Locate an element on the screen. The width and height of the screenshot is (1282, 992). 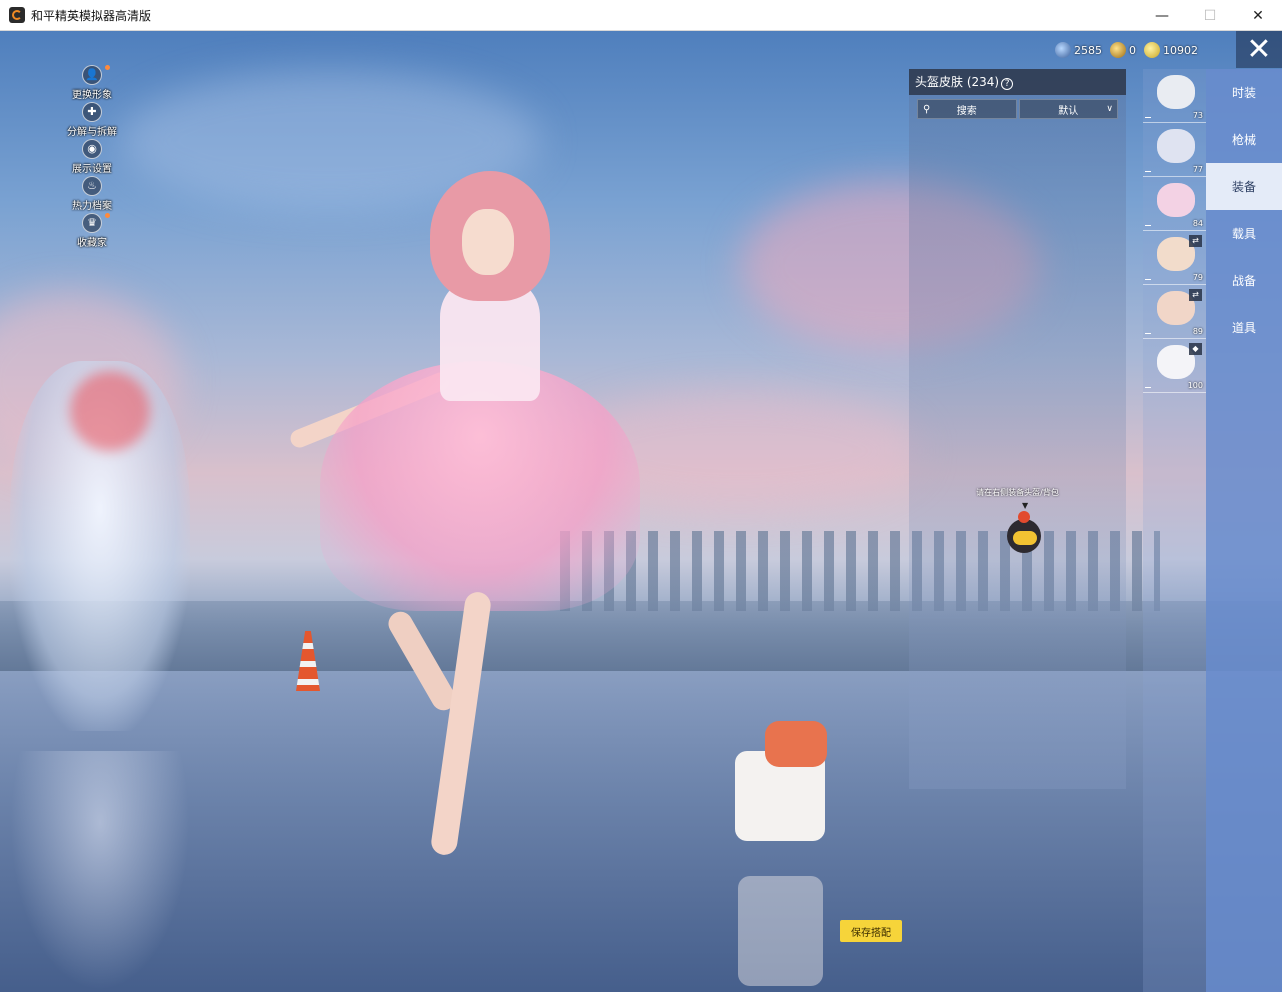
skin-list-panel: 头盔皮肤 (234)? ⚲ 搜索 默认 ∨ 请在右侧装备头盔/背包 ▼ is located at coordinates (1017, 429).